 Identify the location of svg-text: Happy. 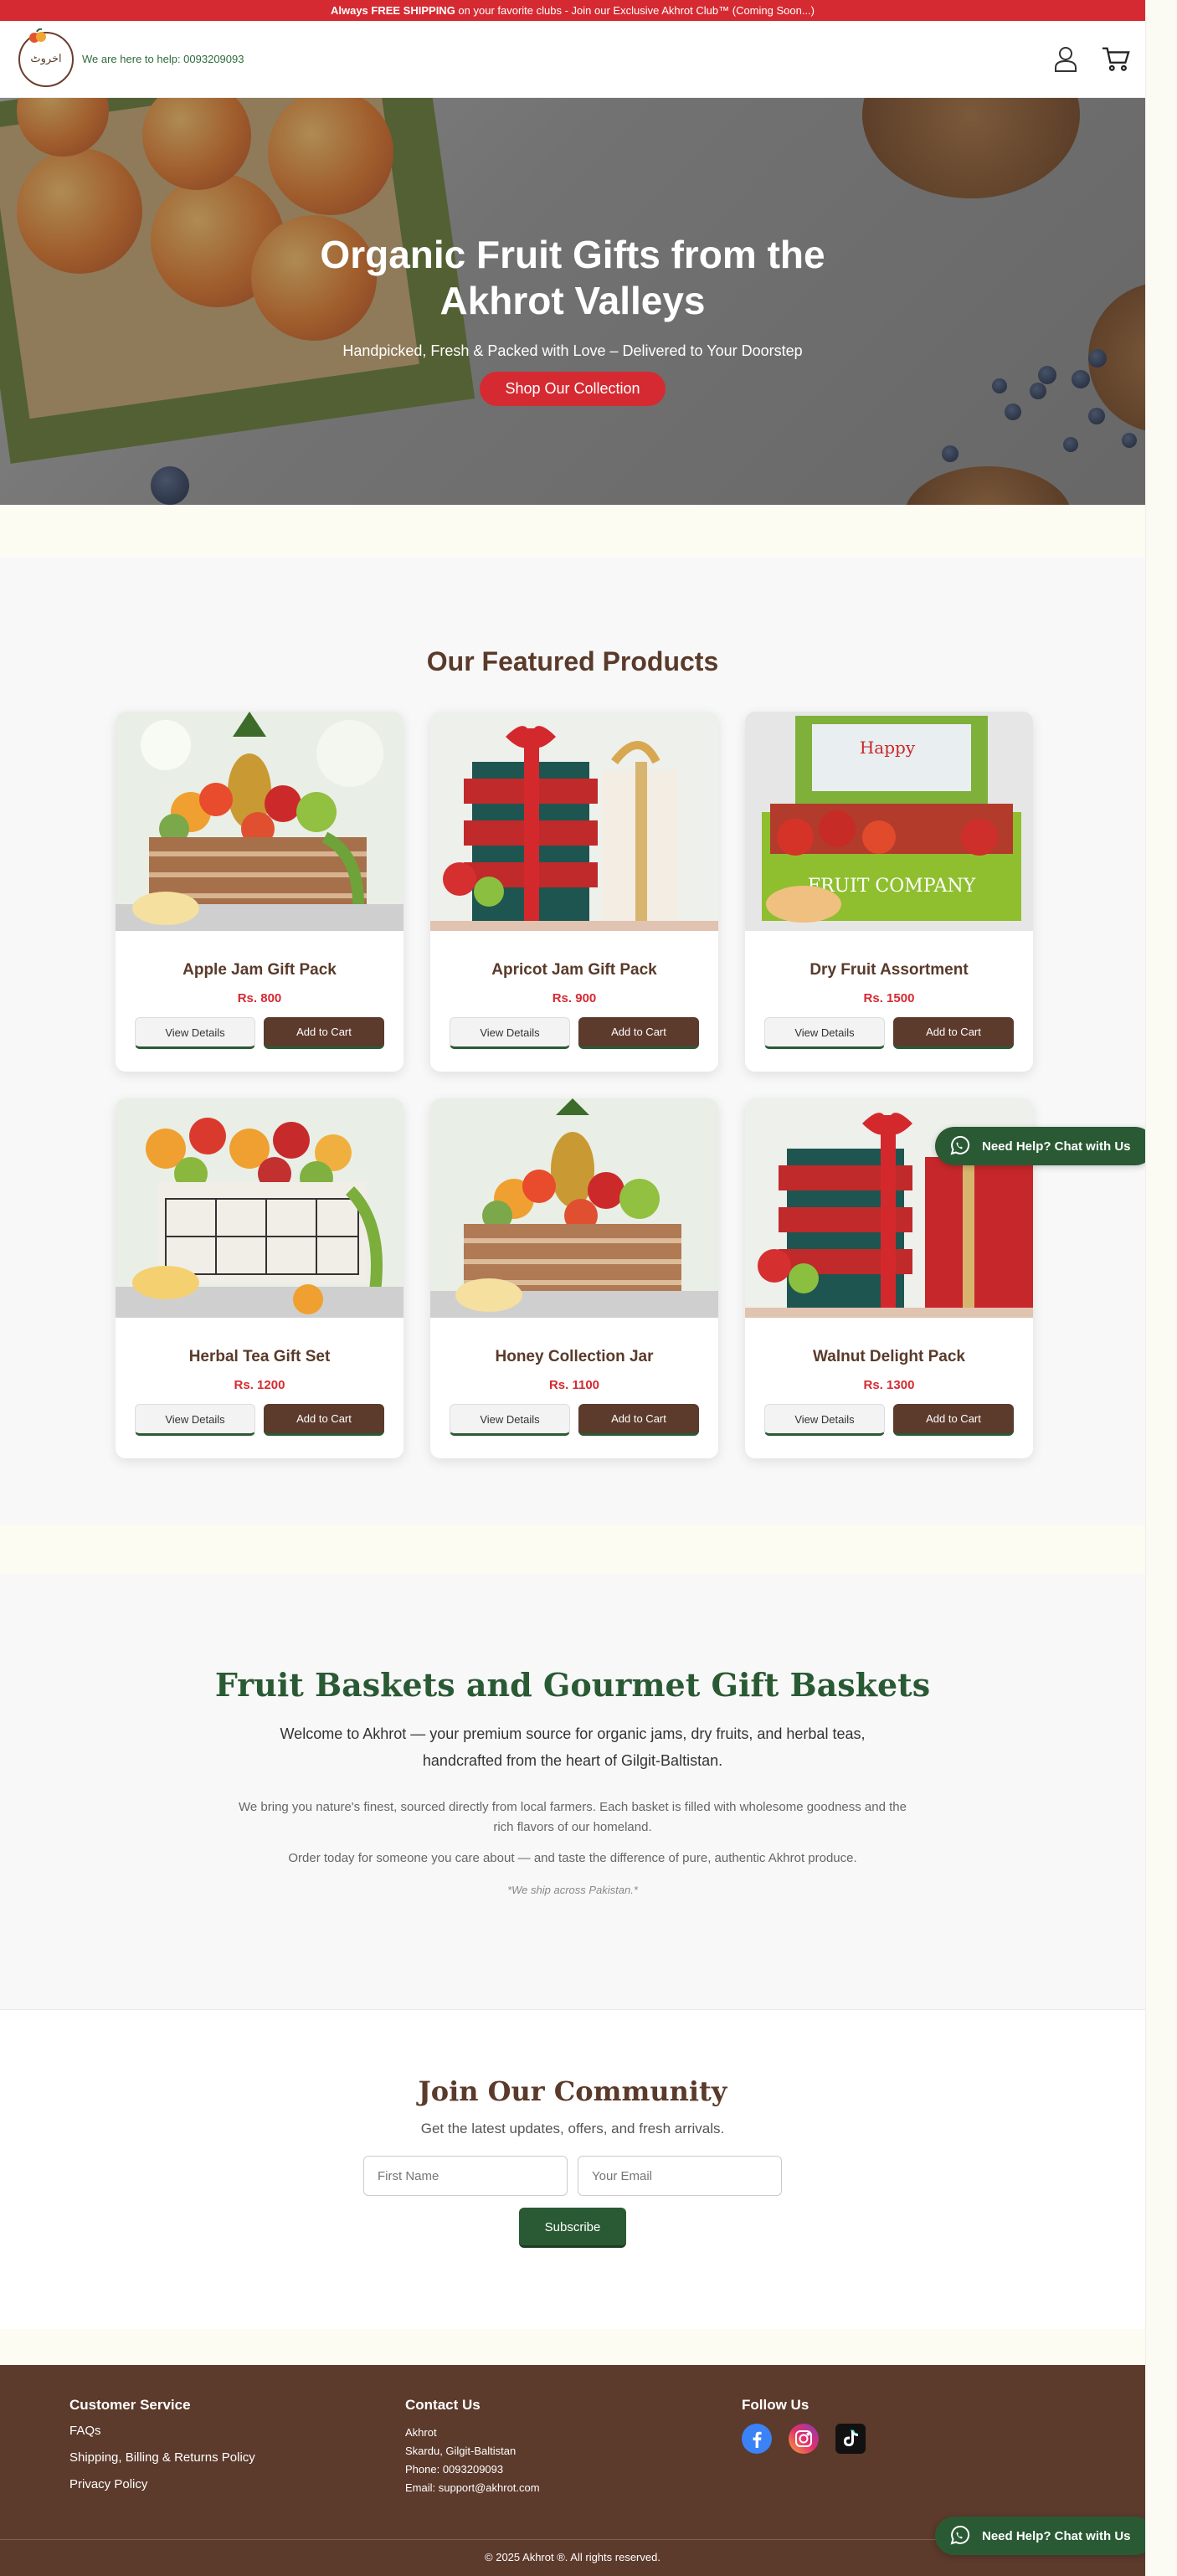
(888, 748).